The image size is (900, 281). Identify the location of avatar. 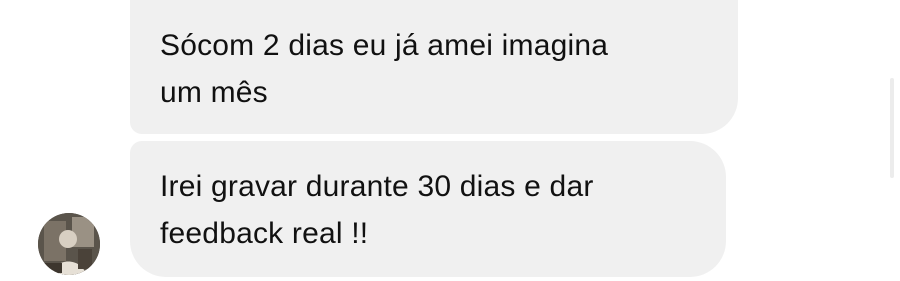
(69, 244).